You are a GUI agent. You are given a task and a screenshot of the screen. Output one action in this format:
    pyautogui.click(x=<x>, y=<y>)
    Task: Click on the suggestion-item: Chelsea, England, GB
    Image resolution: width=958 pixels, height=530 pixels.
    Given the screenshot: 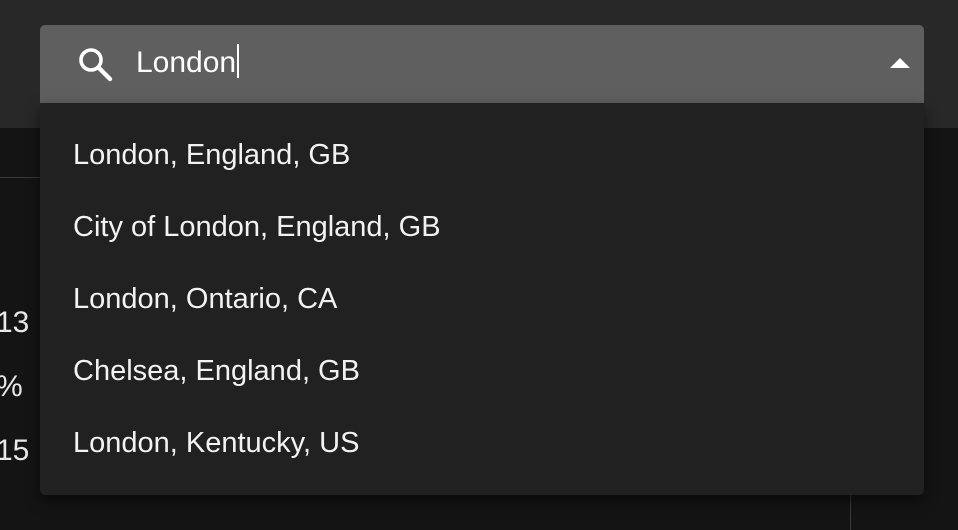 What is the action you would take?
    pyautogui.click(x=482, y=371)
    